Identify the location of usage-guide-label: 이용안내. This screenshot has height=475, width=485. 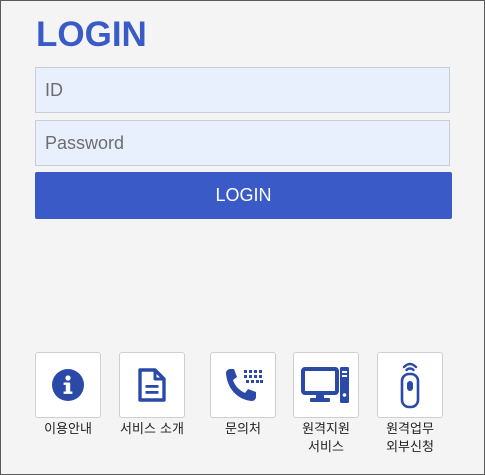
(68, 429).